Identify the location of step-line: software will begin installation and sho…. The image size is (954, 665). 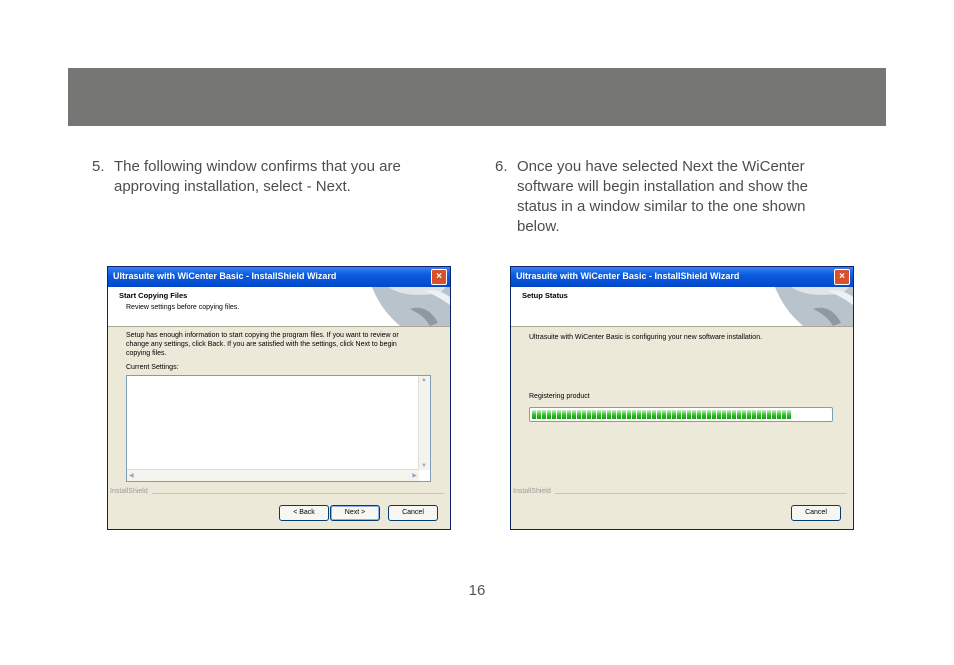
(662, 186).